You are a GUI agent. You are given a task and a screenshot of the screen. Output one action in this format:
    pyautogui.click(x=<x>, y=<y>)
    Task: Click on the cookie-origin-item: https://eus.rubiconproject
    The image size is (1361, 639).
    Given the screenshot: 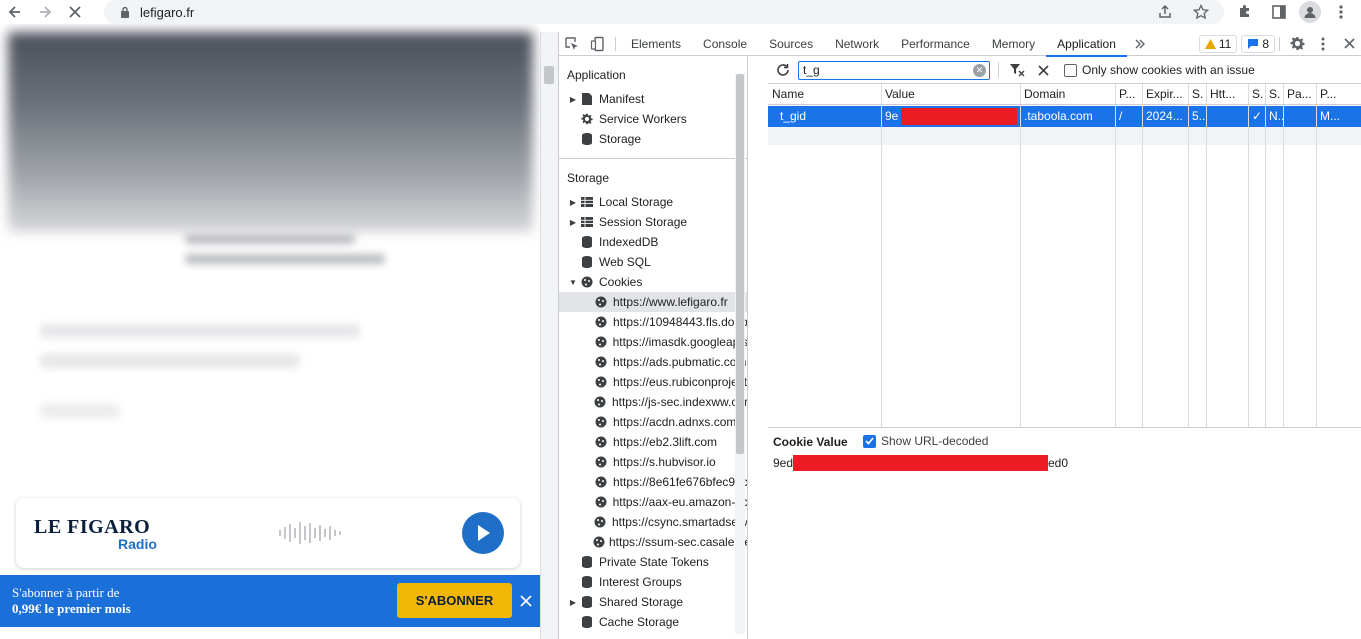 What is the action you would take?
    pyautogui.click(x=653, y=382)
    